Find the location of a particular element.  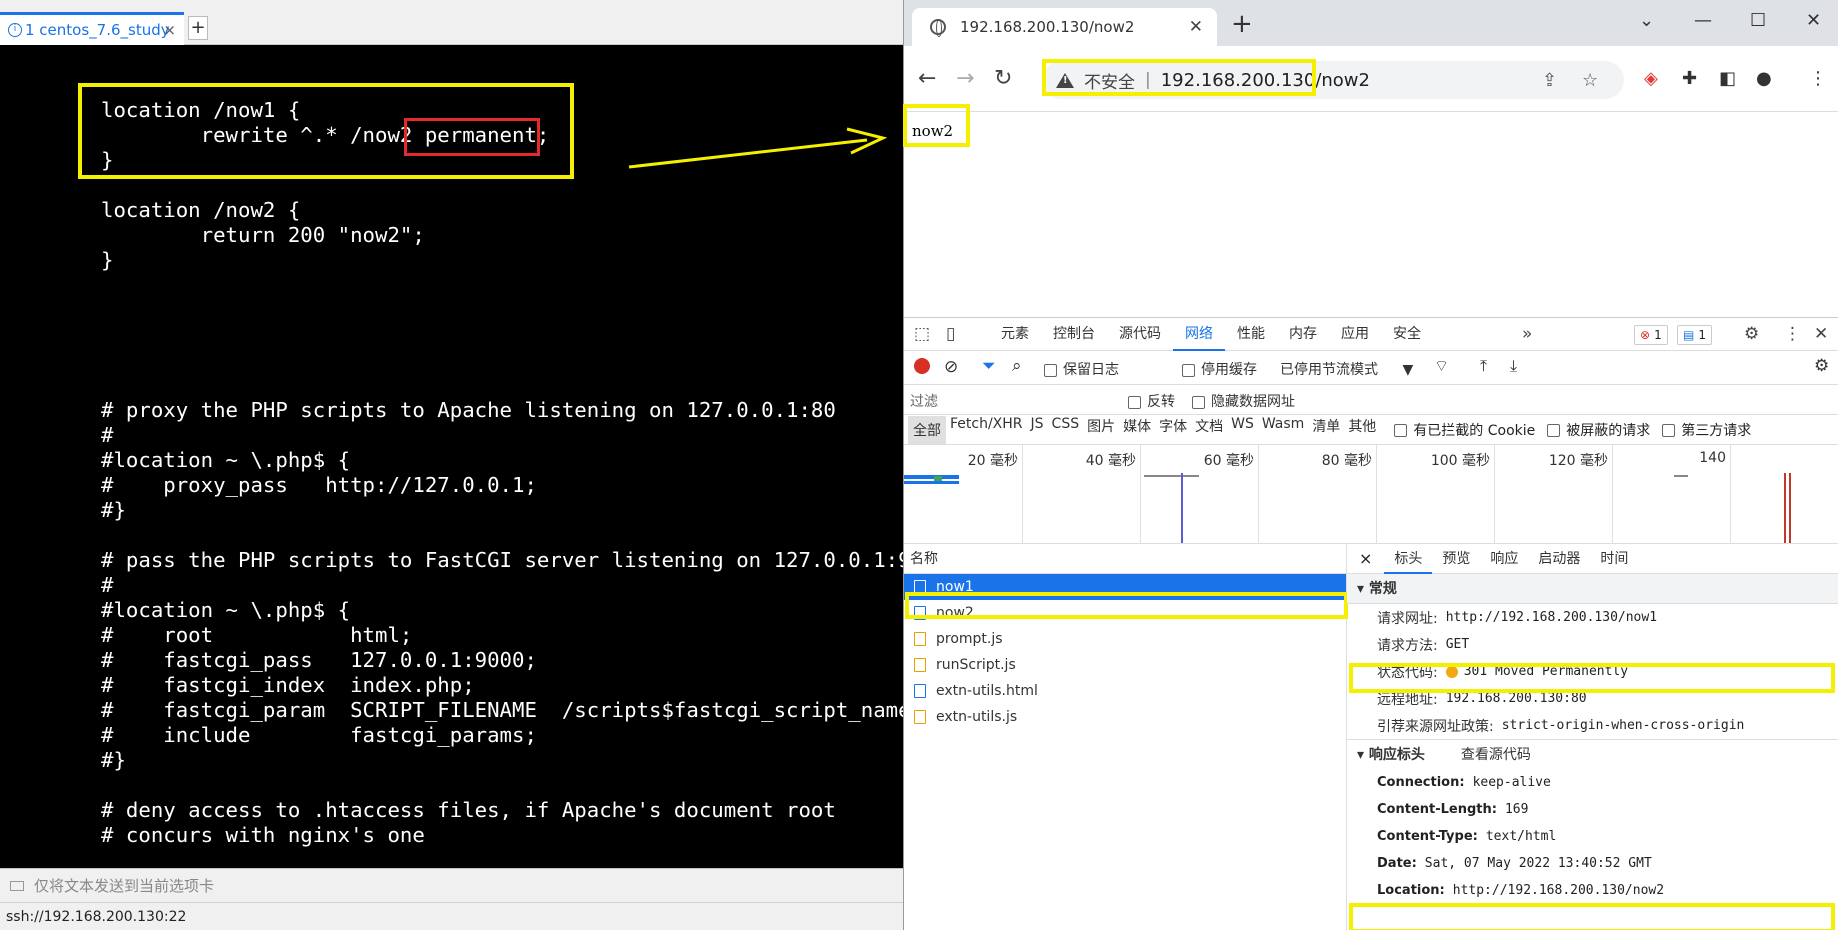

export-har-icon: ⤓ is located at coordinates (1513, 366).